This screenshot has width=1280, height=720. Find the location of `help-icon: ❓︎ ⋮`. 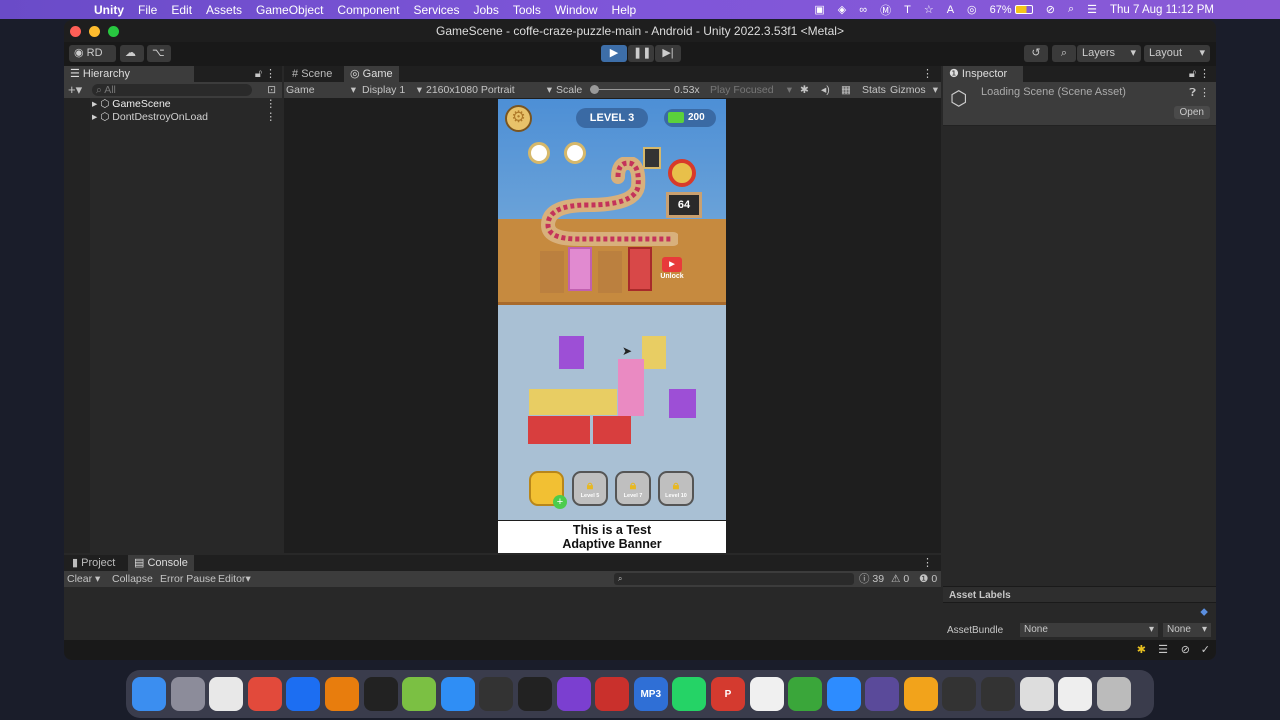

help-icon: ❓︎ ⋮ is located at coordinates (1199, 93).